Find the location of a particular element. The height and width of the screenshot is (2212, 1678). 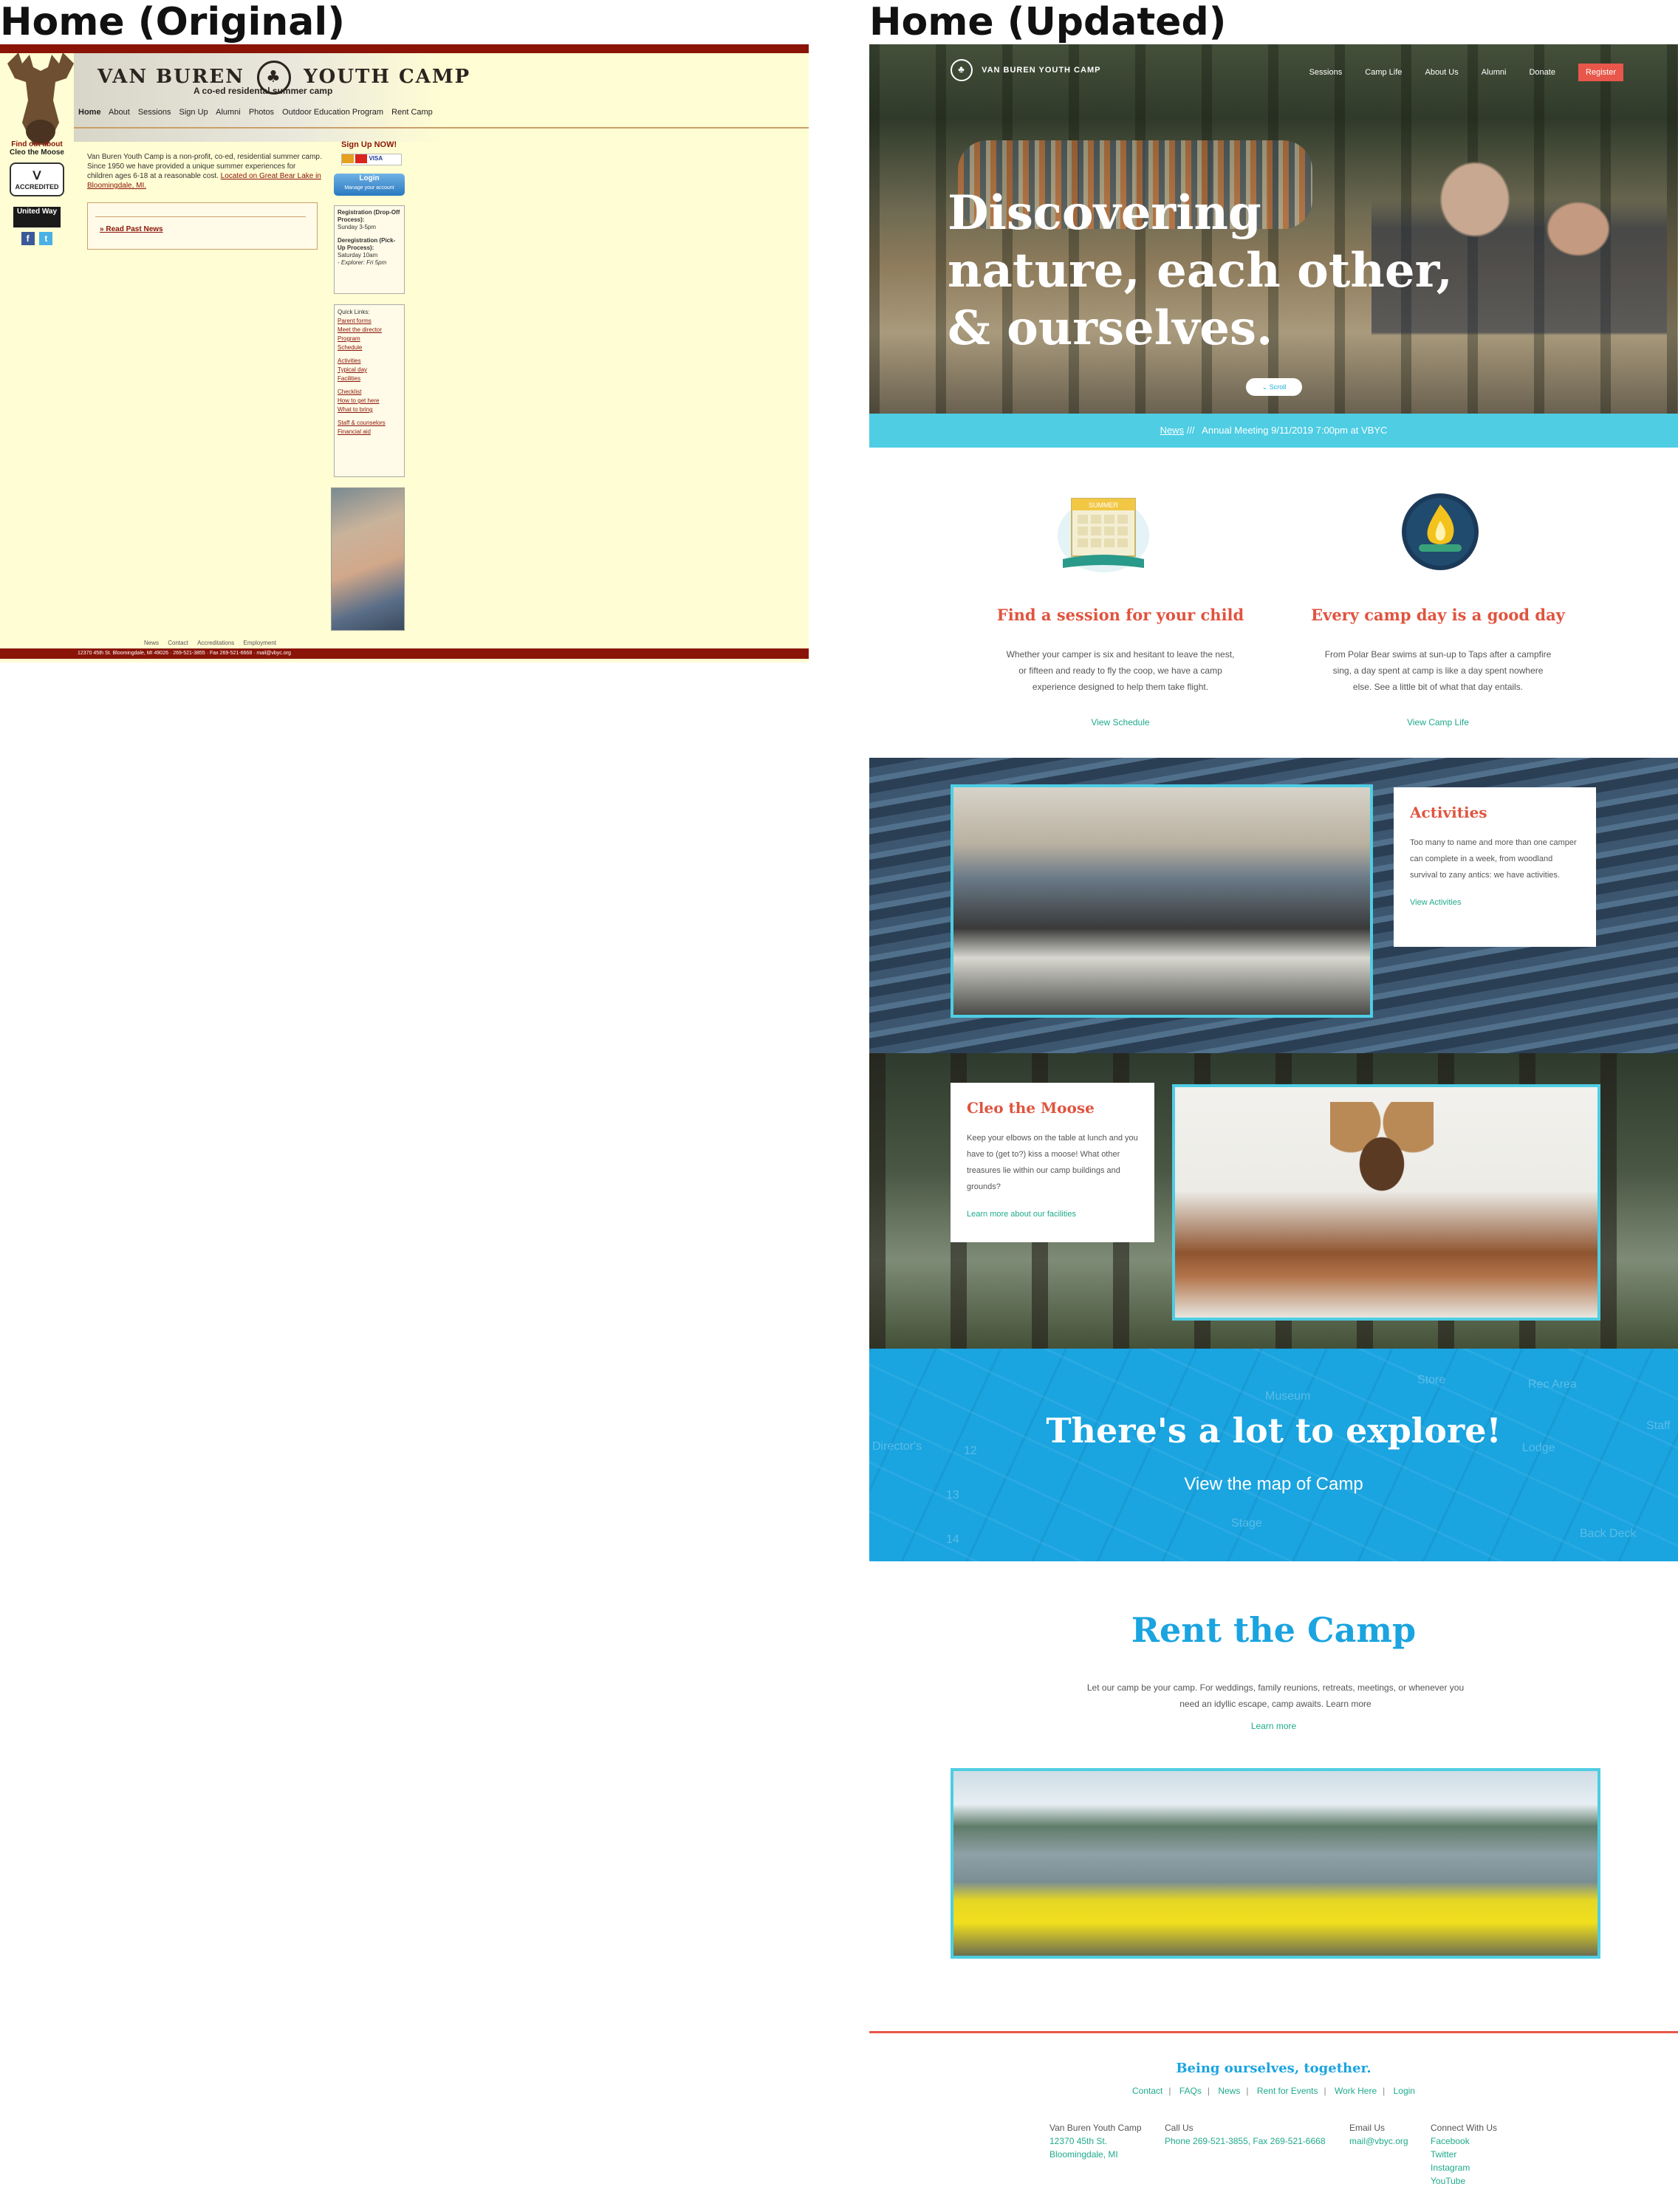

nav-item-camp-life: Camp Life is located at coordinates (1383, 72).